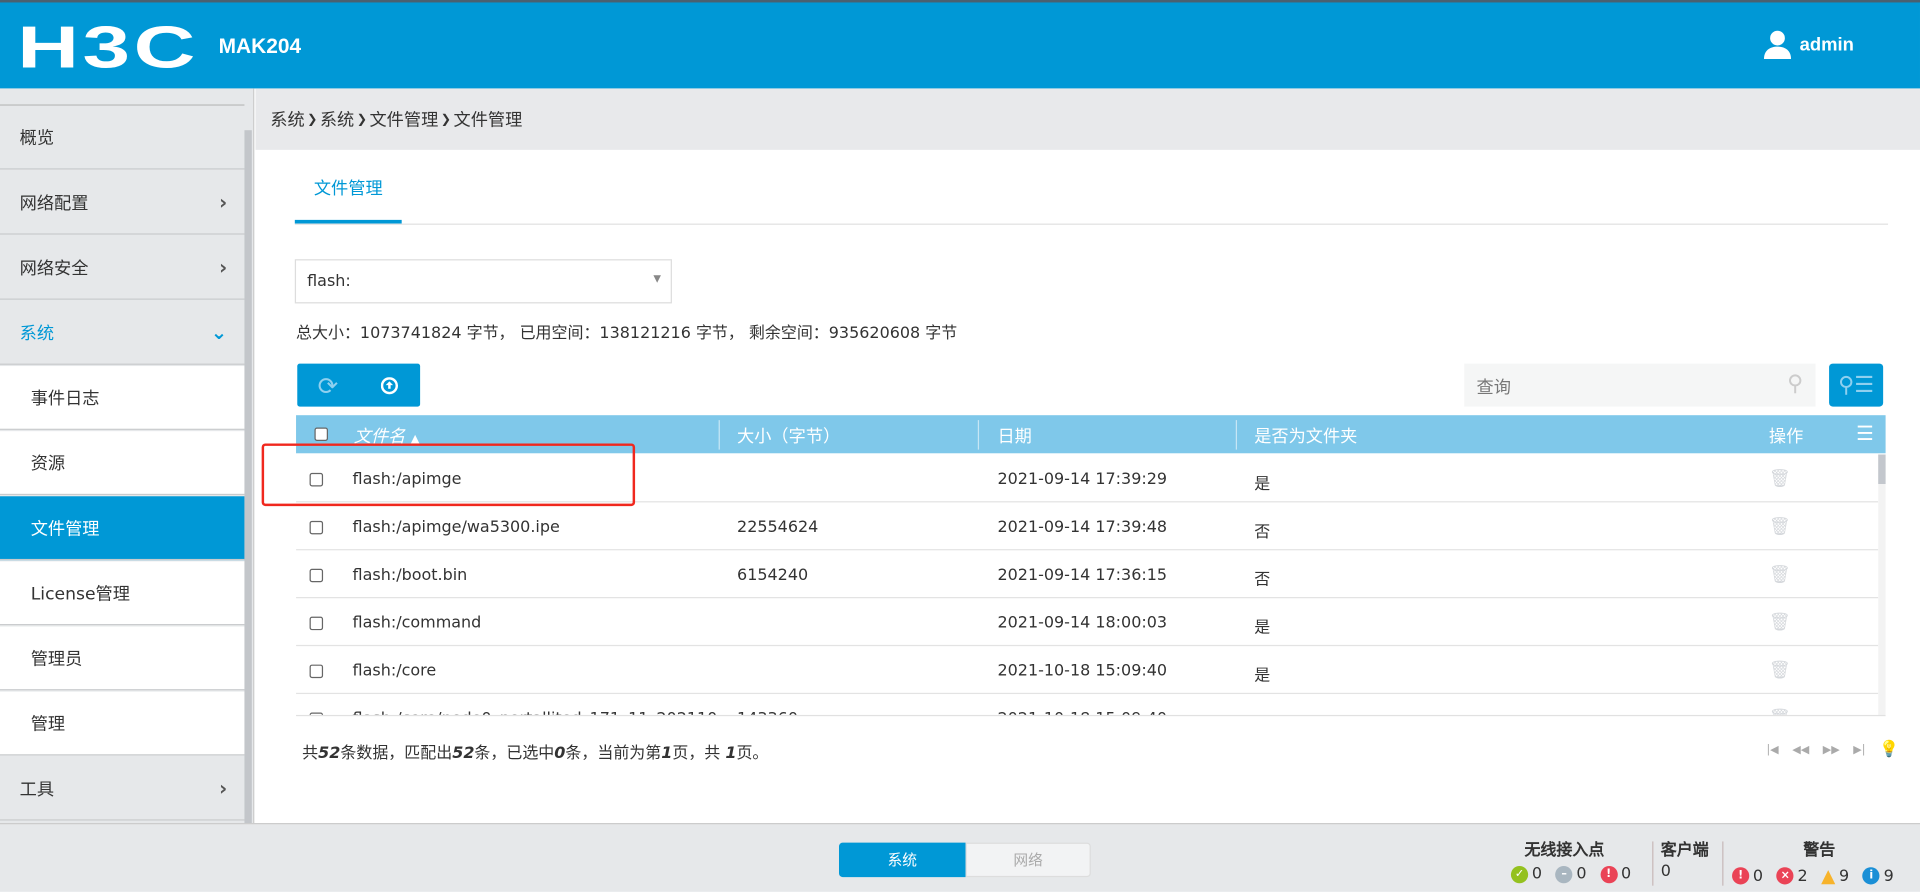 The width and height of the screenshot is (1920, 892). Describe the element at coordinates (1028, 860) in the screenshot. I see `footer-tab-network: 网络` at that location.